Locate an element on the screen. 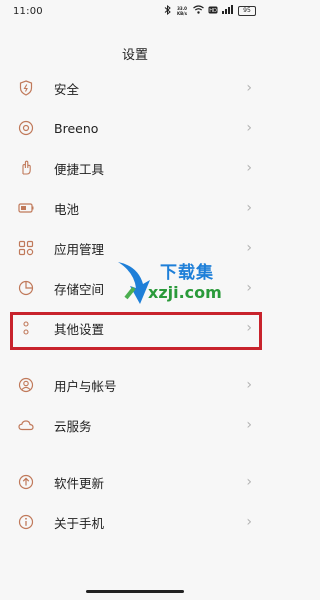 The width and height of the screenshot is (320, 600). settings-item-battery: 电池 › is located at coordinates (135, 208).